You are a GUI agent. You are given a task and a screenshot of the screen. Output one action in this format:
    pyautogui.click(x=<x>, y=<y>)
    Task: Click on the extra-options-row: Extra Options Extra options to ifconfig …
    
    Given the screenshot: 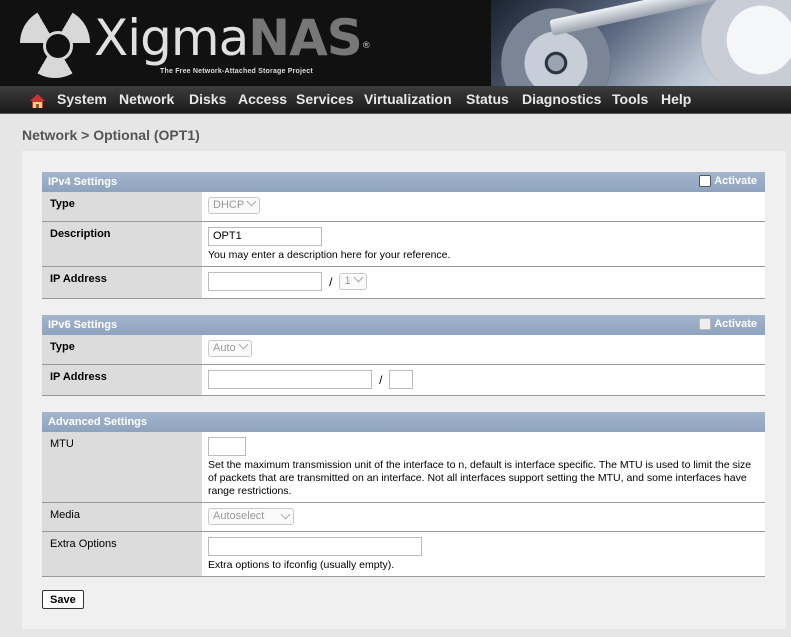 What is the action you would take?
    pyautogui.click(x=403, y=554)
    